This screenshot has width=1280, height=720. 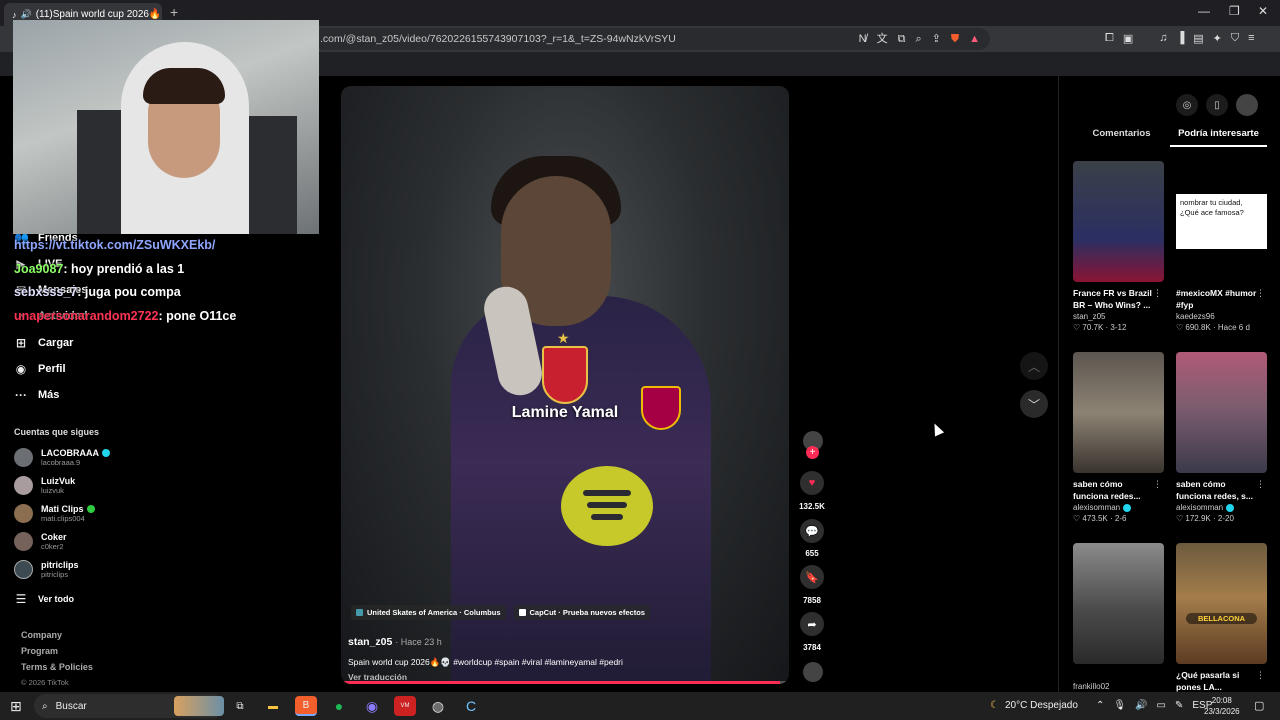 I want to click on share-icon: ⇪, so click(x=936, y=39).